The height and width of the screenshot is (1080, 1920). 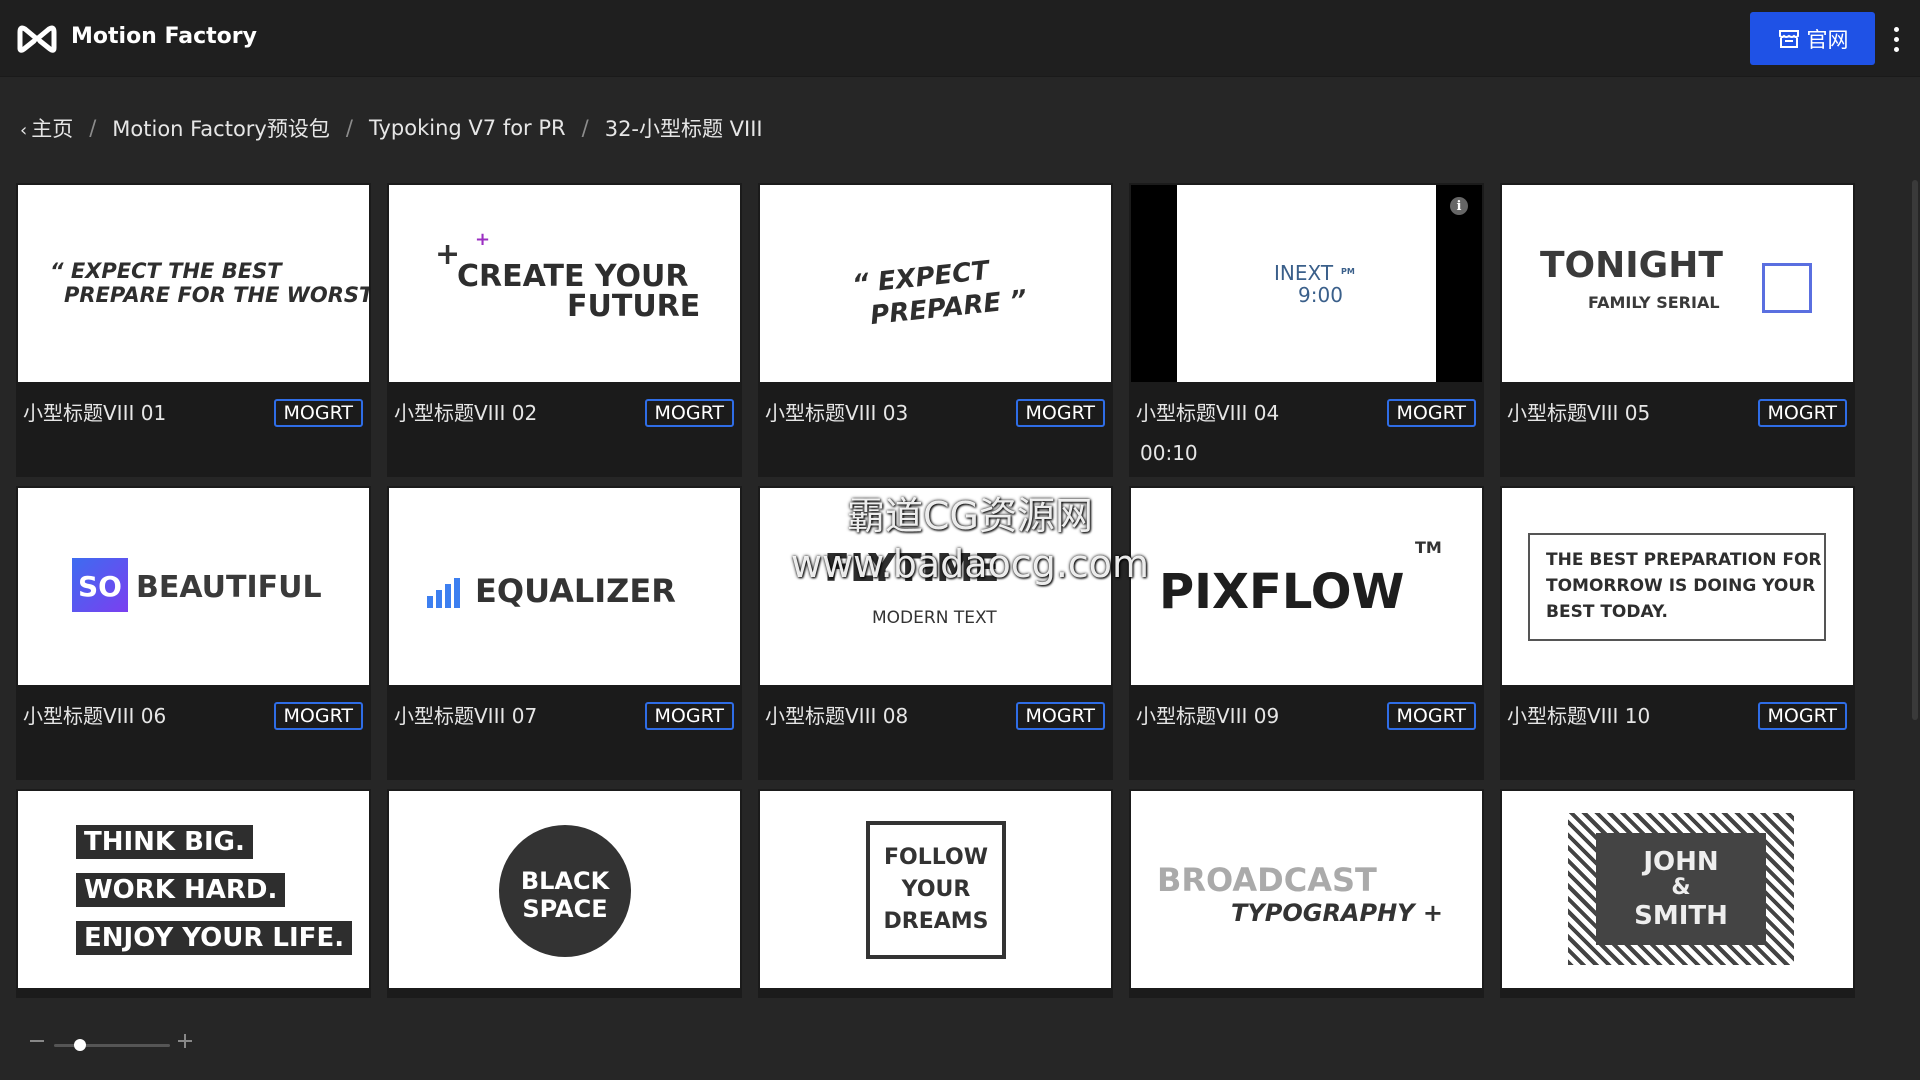 I want to click on template-thumbnail: BROADCAST TYPOGRAPHY +, so click(x=1306, y=889).